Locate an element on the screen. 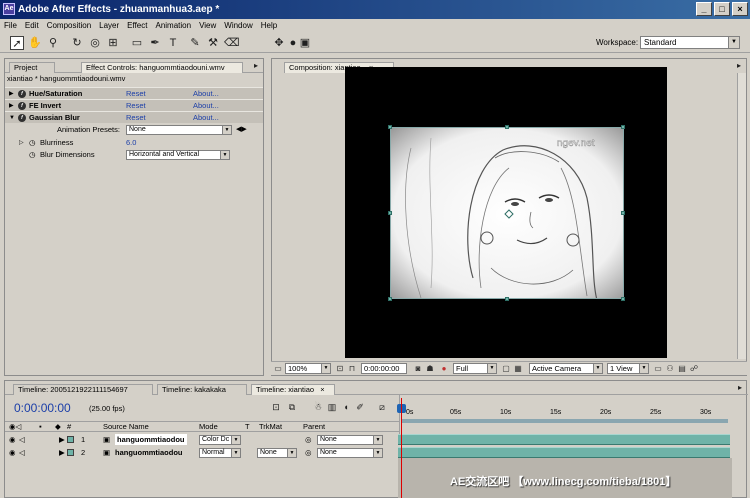 This screenshot has width=750, height=498. move-axis-icon: ✥ is located at coordinates (279, 43).